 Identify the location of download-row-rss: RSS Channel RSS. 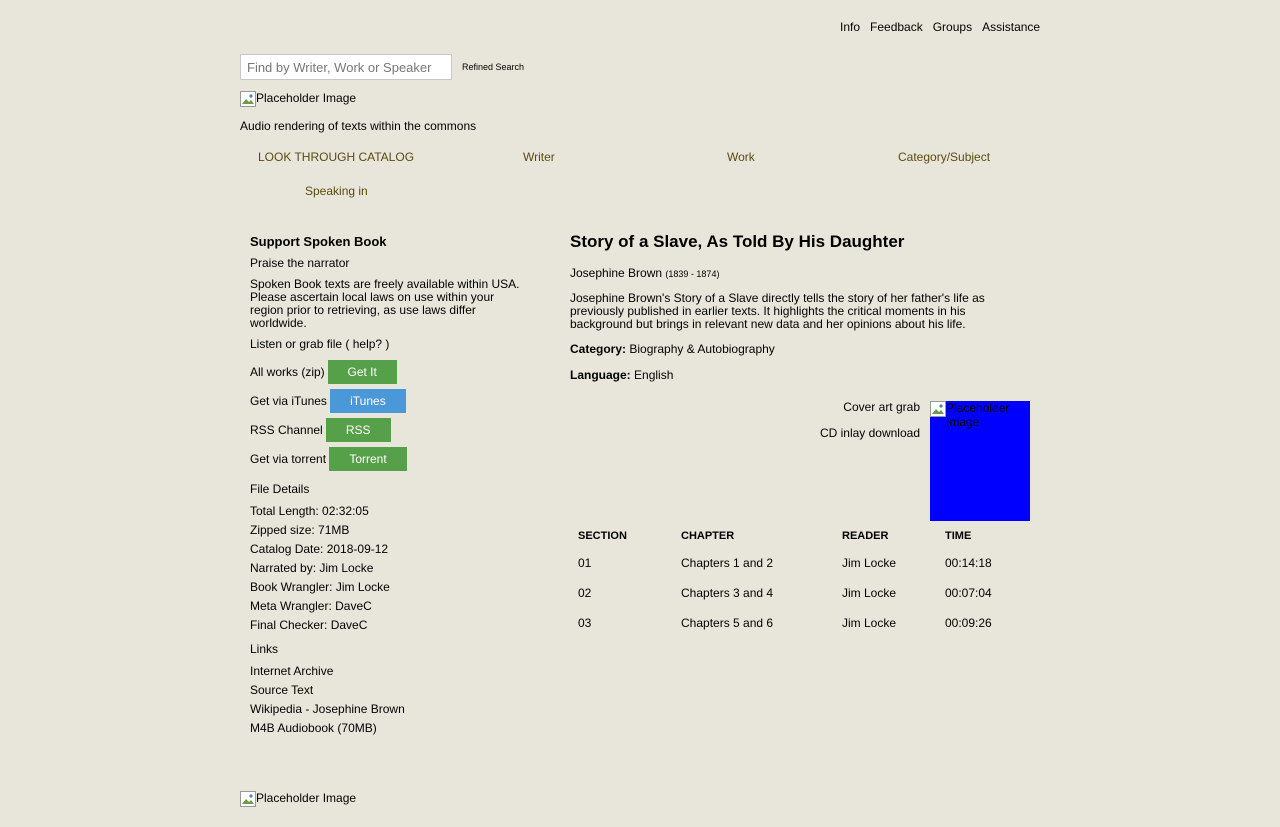
(390, 429).